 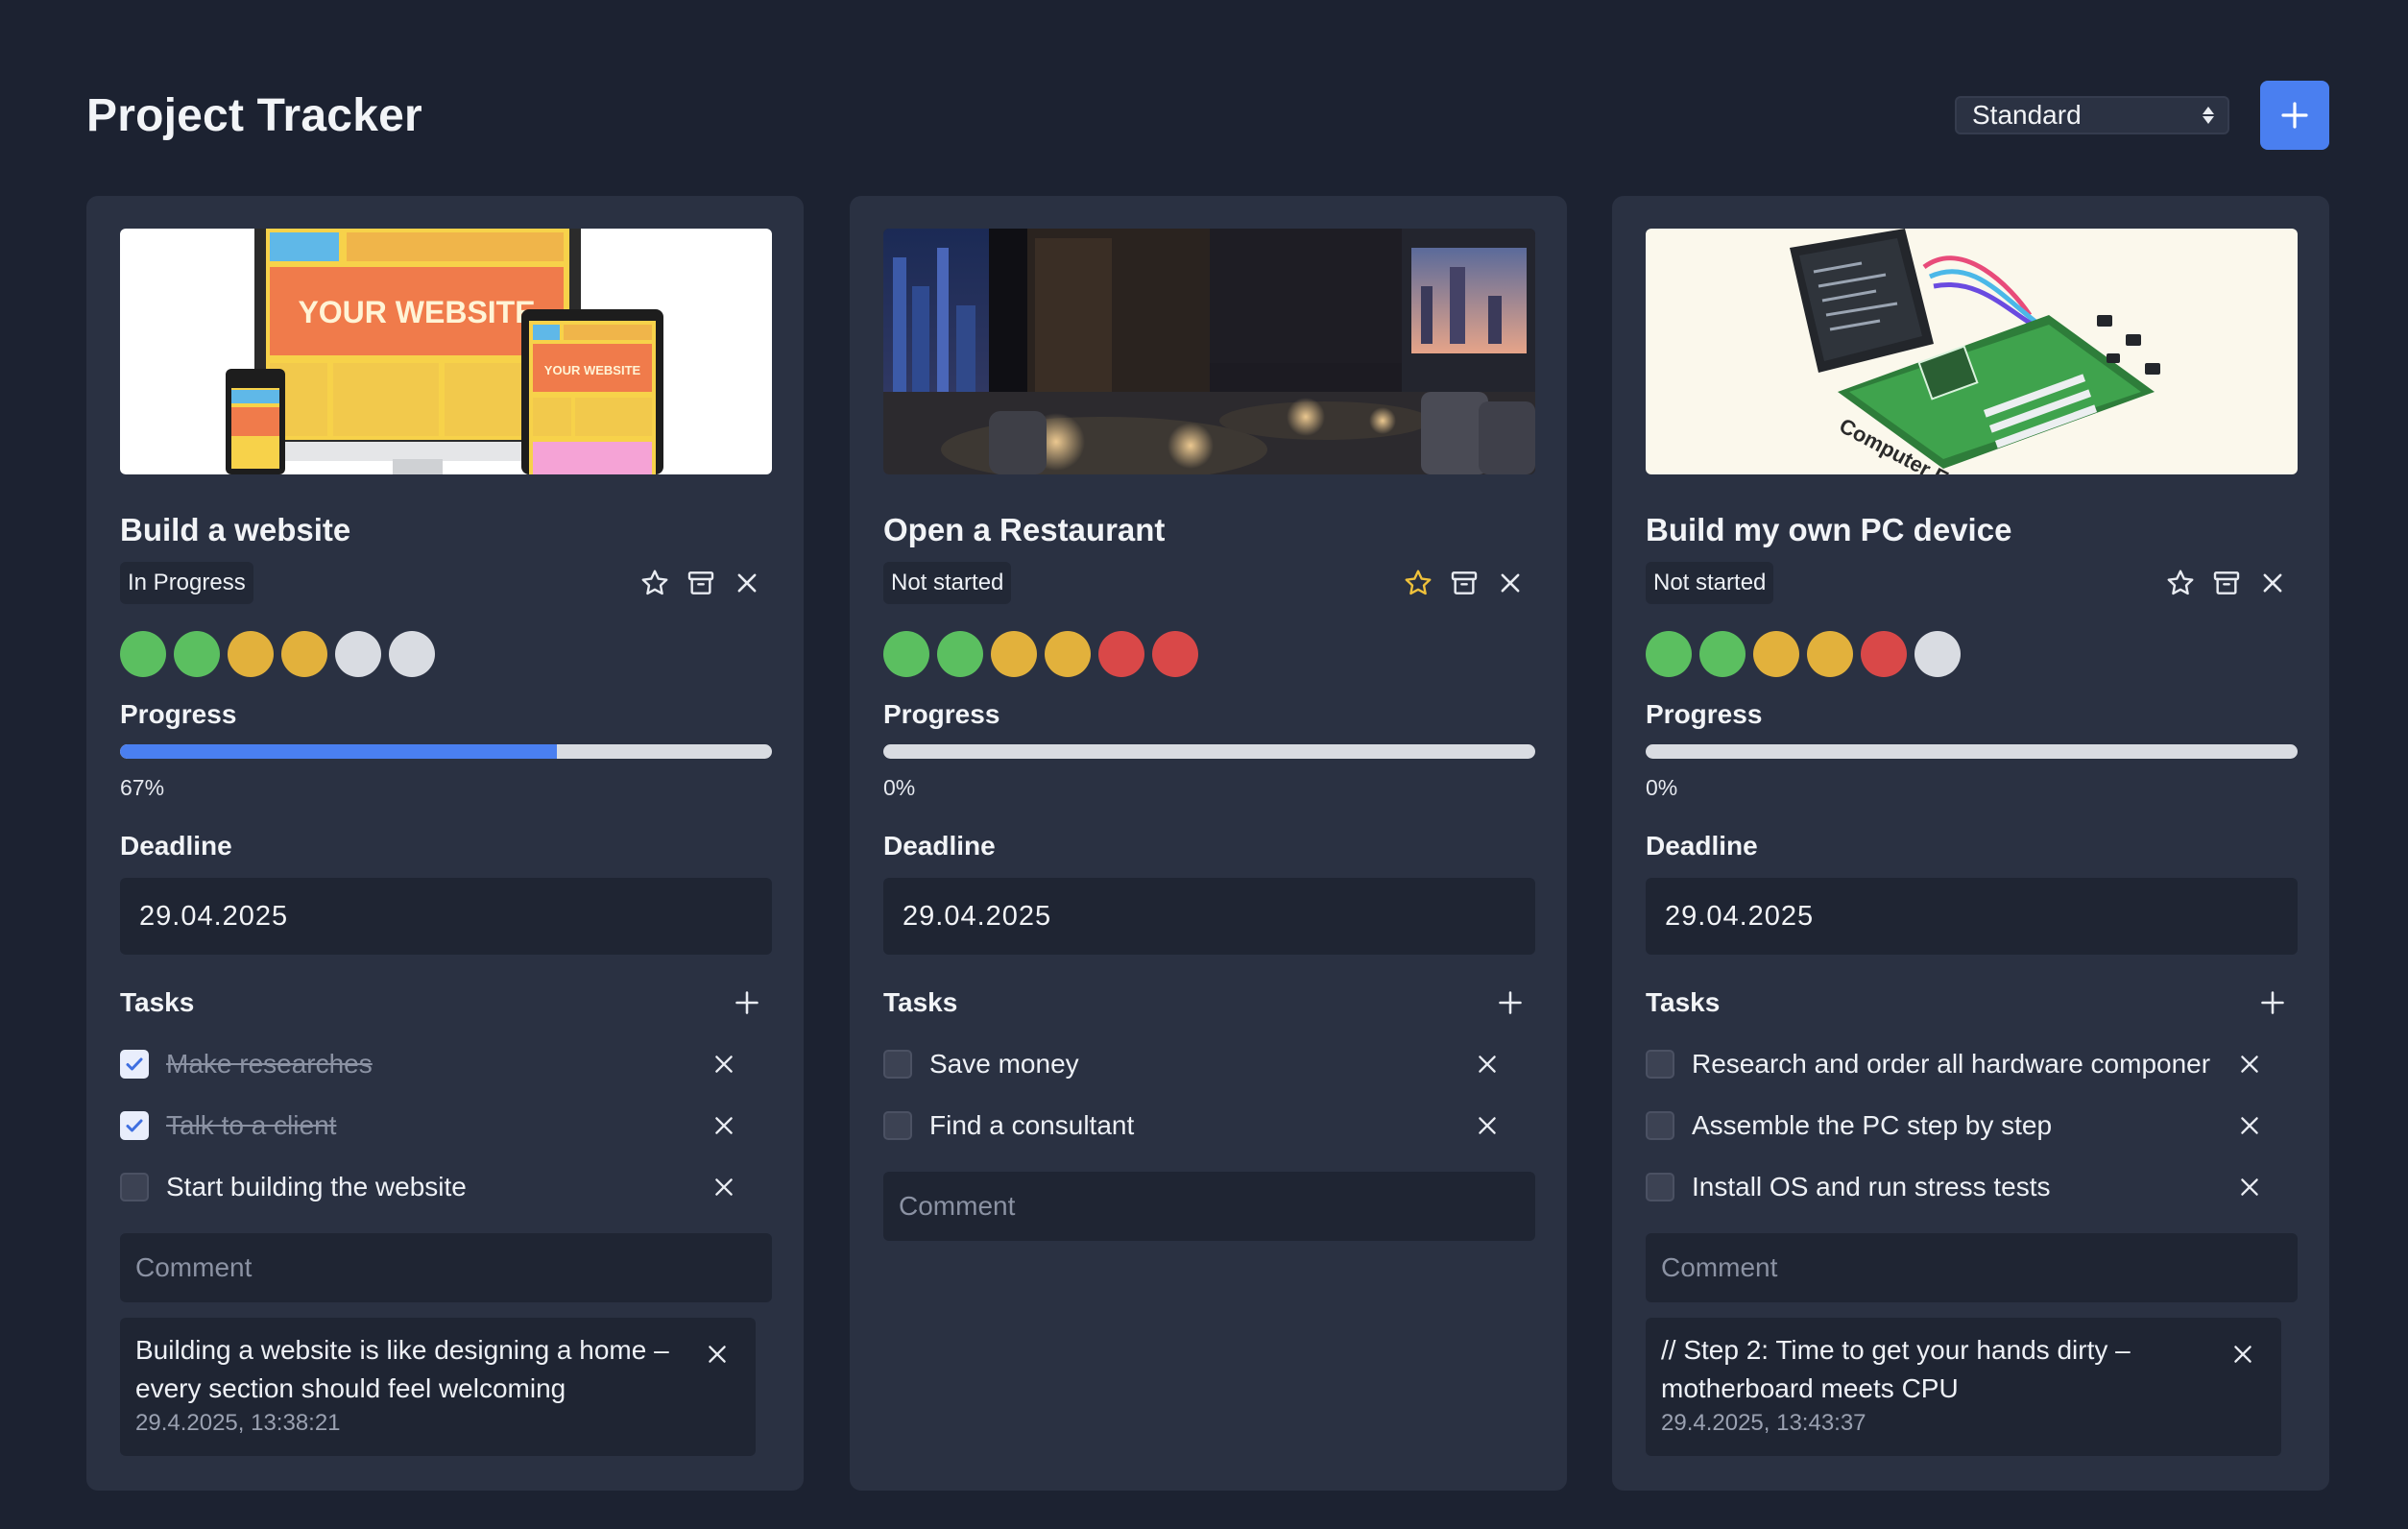 What do you see at coordinates (1829, 529) in the screenshot?
I see `project-title: Build my own PC device` at bounding box center [1829, 529].